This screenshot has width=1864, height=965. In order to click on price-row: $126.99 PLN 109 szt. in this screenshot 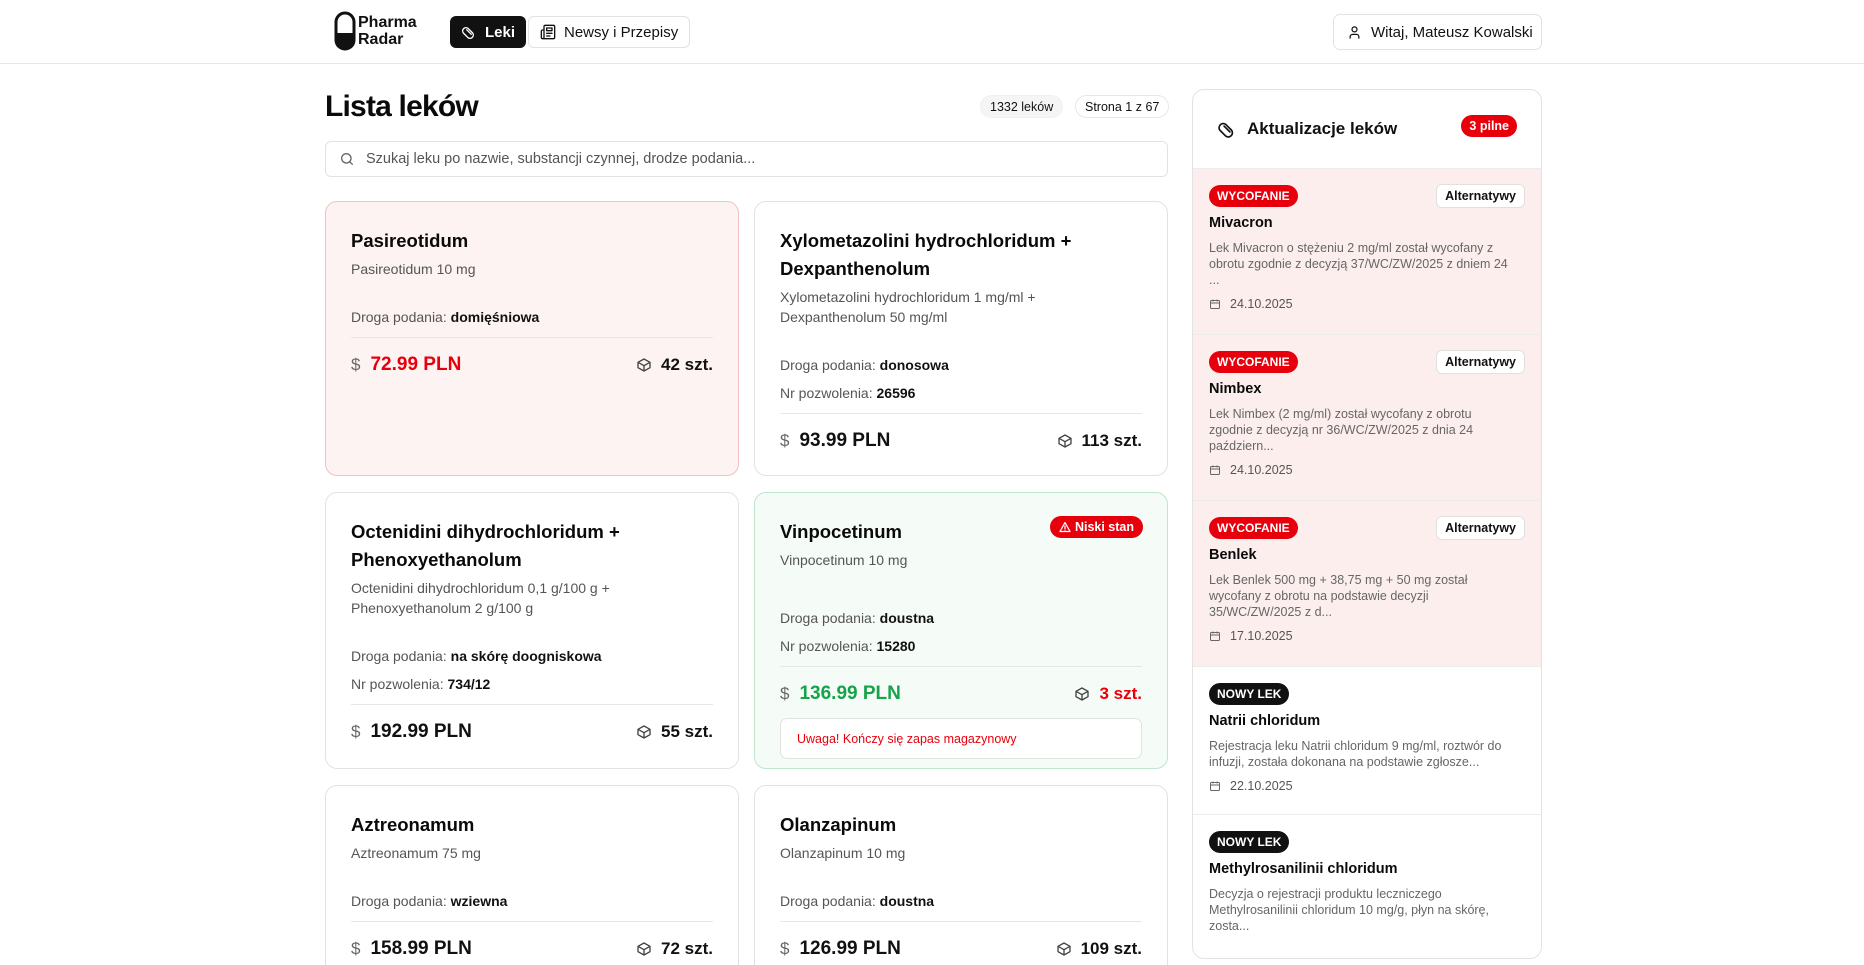, I will do `click(961, 943)`.